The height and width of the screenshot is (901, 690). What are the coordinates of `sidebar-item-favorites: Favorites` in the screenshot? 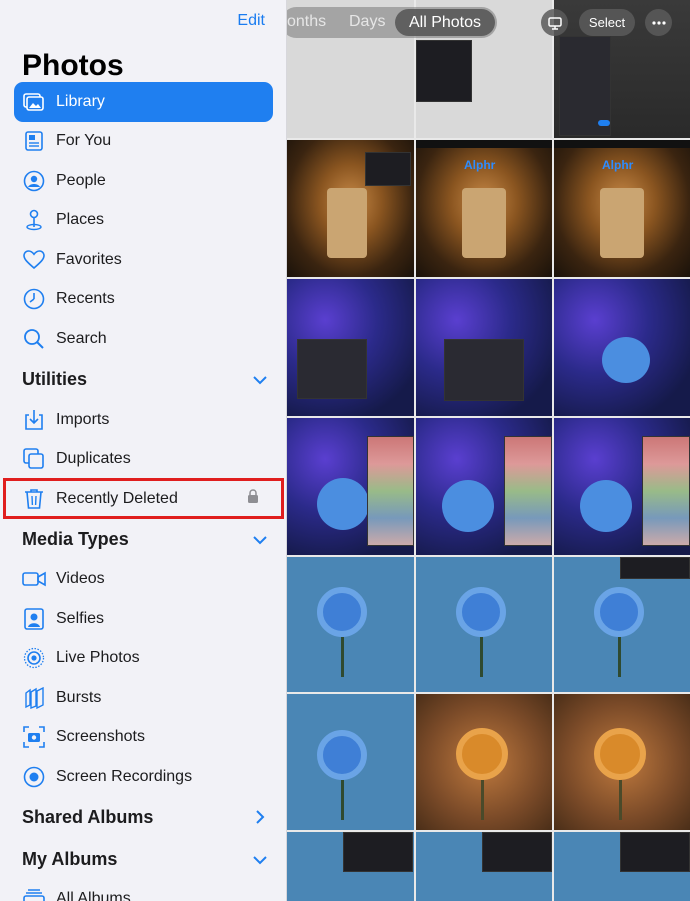 It's located at (143, 260).